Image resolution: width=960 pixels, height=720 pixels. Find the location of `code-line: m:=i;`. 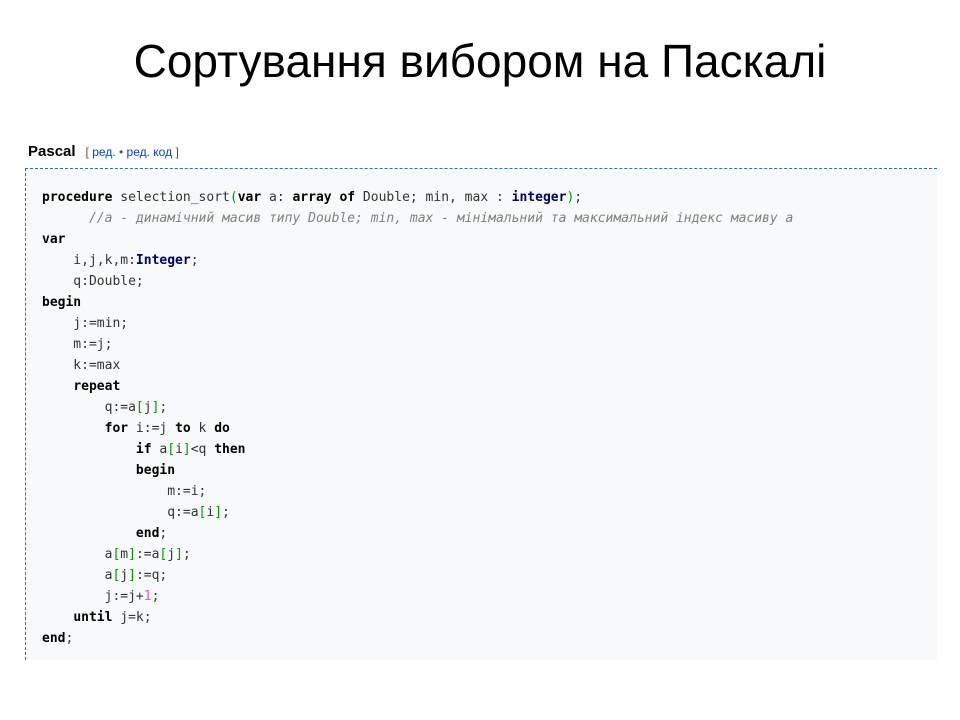

code-line: m:=i; is located at coordinates (417, 491).